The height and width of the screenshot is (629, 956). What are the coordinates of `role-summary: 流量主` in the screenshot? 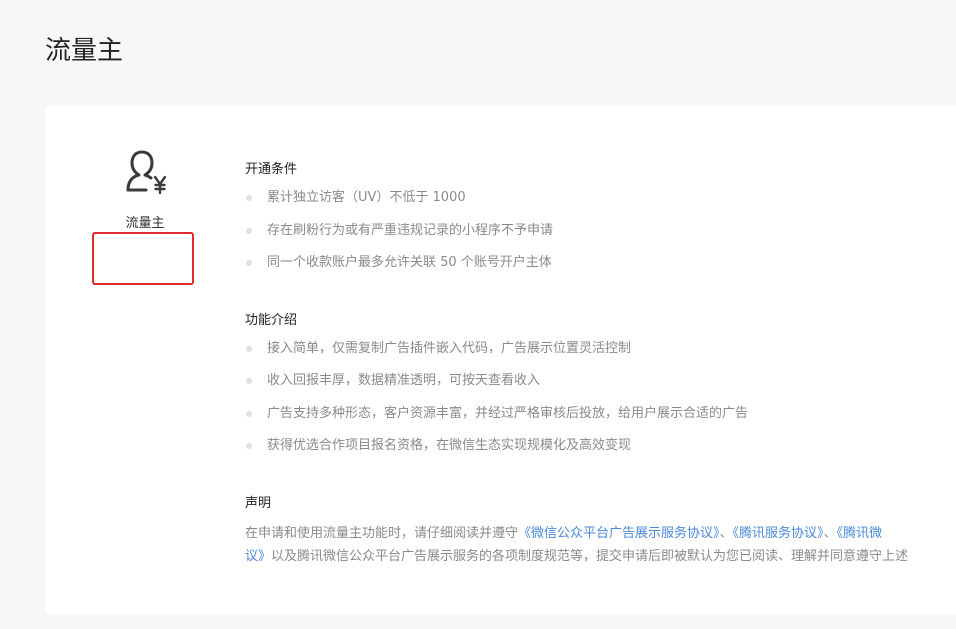 It's located at (145, 190).